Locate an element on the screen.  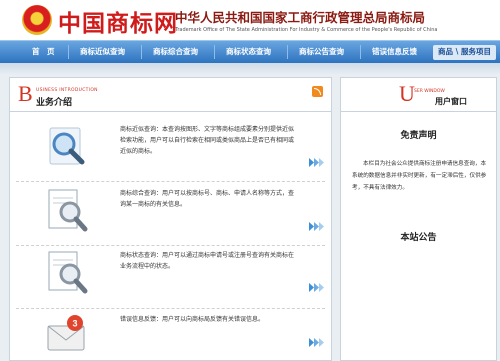
nav-error-feedback: 错误信息反馈 is located at coordinates (394, 51).